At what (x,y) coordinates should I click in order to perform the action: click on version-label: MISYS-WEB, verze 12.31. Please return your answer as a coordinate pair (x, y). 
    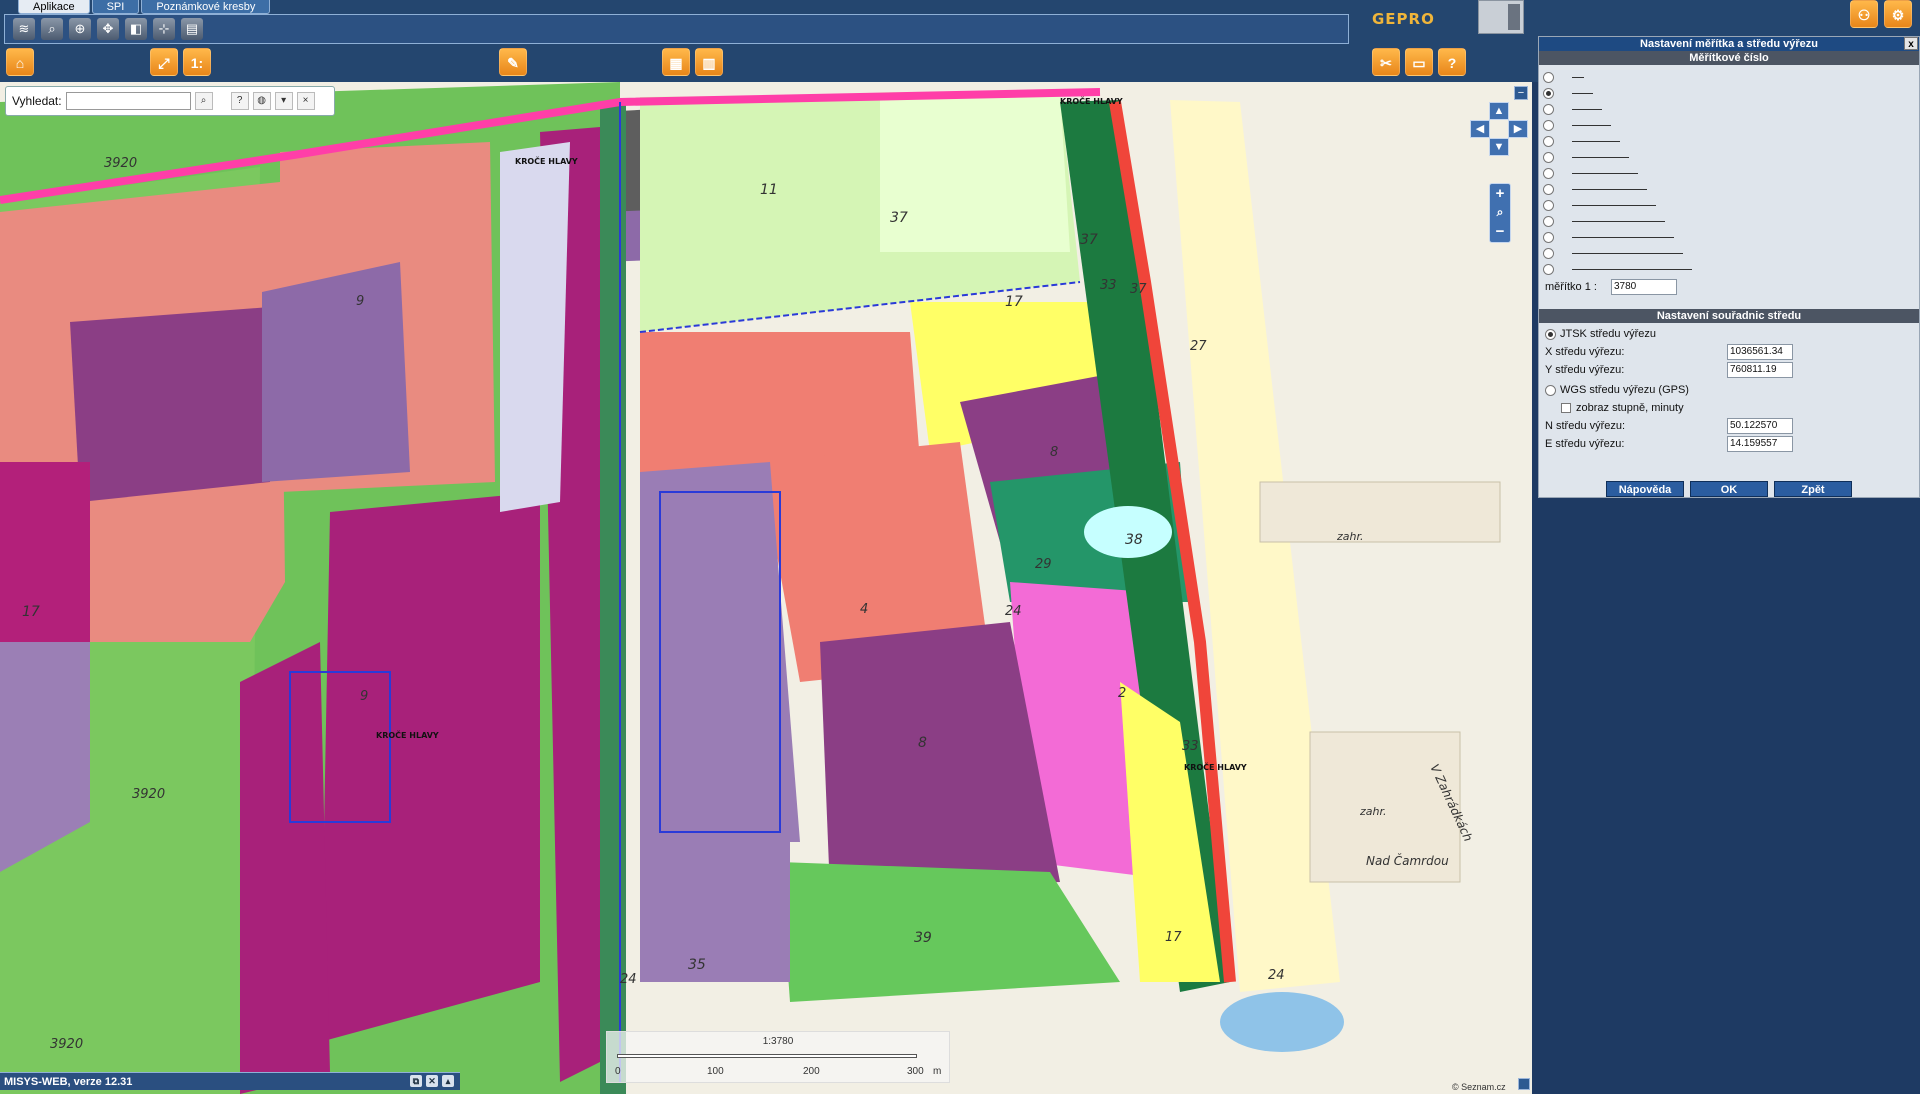
    Looking at the image, I should click on (68, 1082).